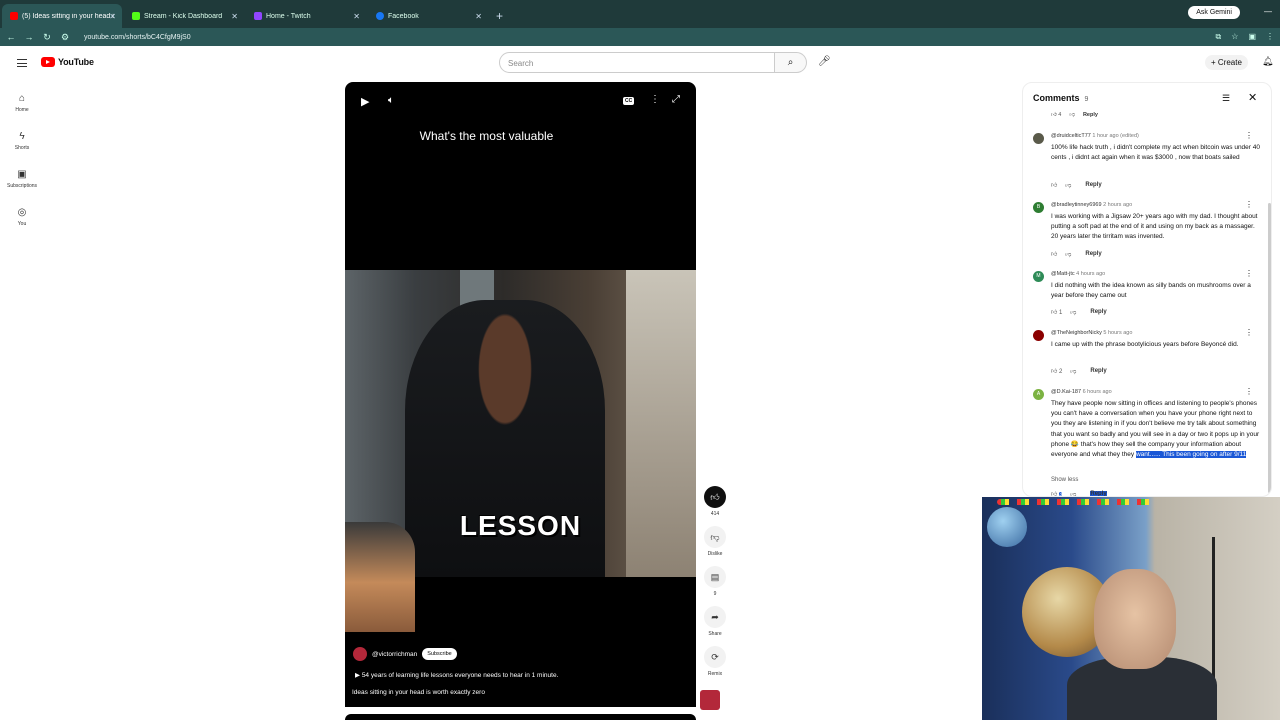 This screenshot has height=720, width=1280. Describe the element at coordinates (1234, 37) in the screenshot. I see `bookmark-star-icon: ☆` at that location.